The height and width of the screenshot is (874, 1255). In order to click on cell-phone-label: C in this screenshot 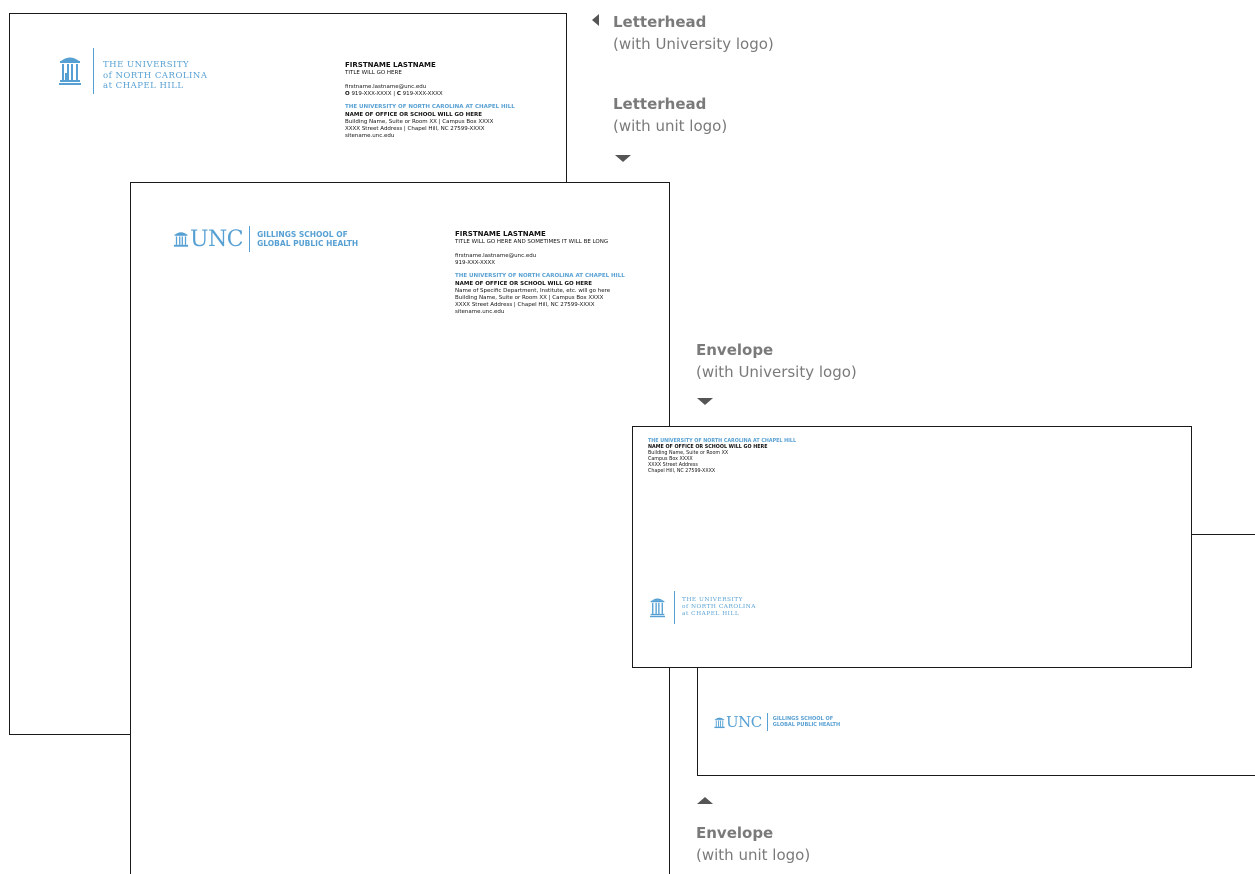, I will do `click(398, 94)`.